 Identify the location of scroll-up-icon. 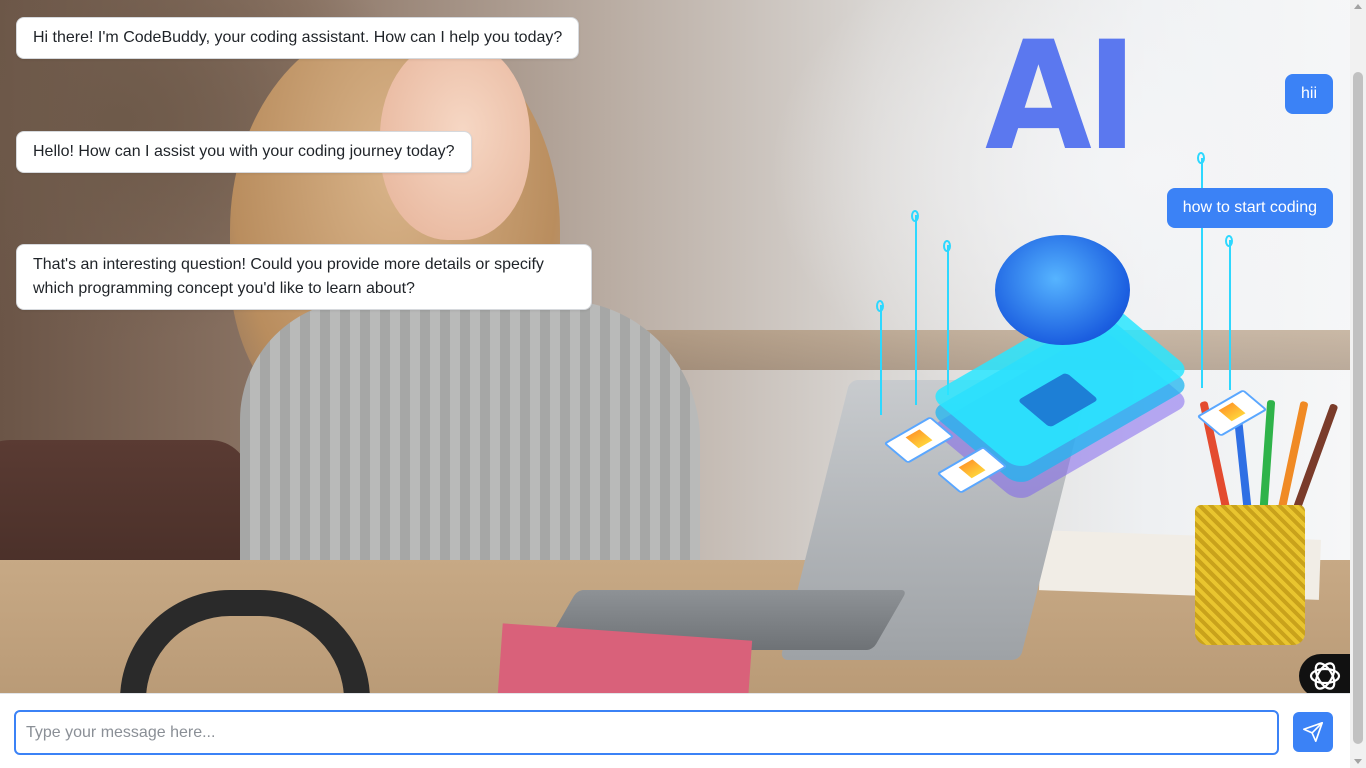
(1358, 6).